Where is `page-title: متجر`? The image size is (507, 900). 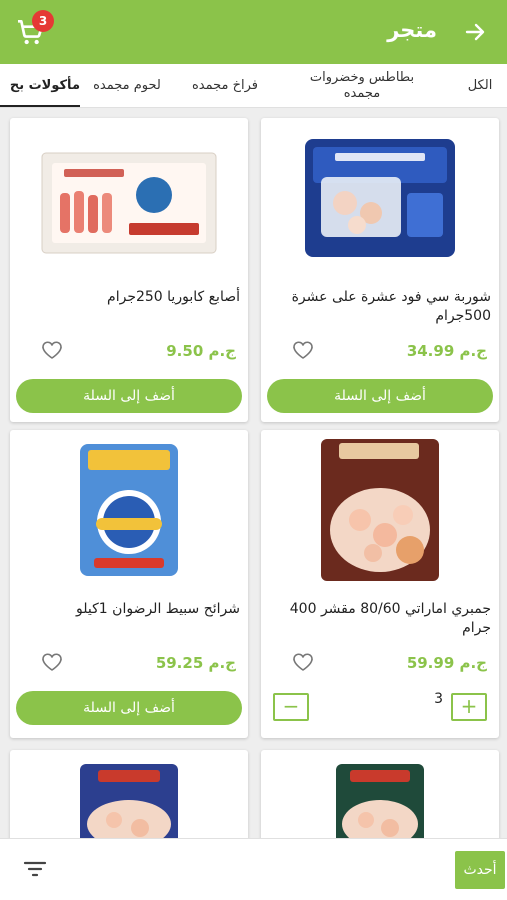 page-title: متجر is located at coordinates (412, 30).